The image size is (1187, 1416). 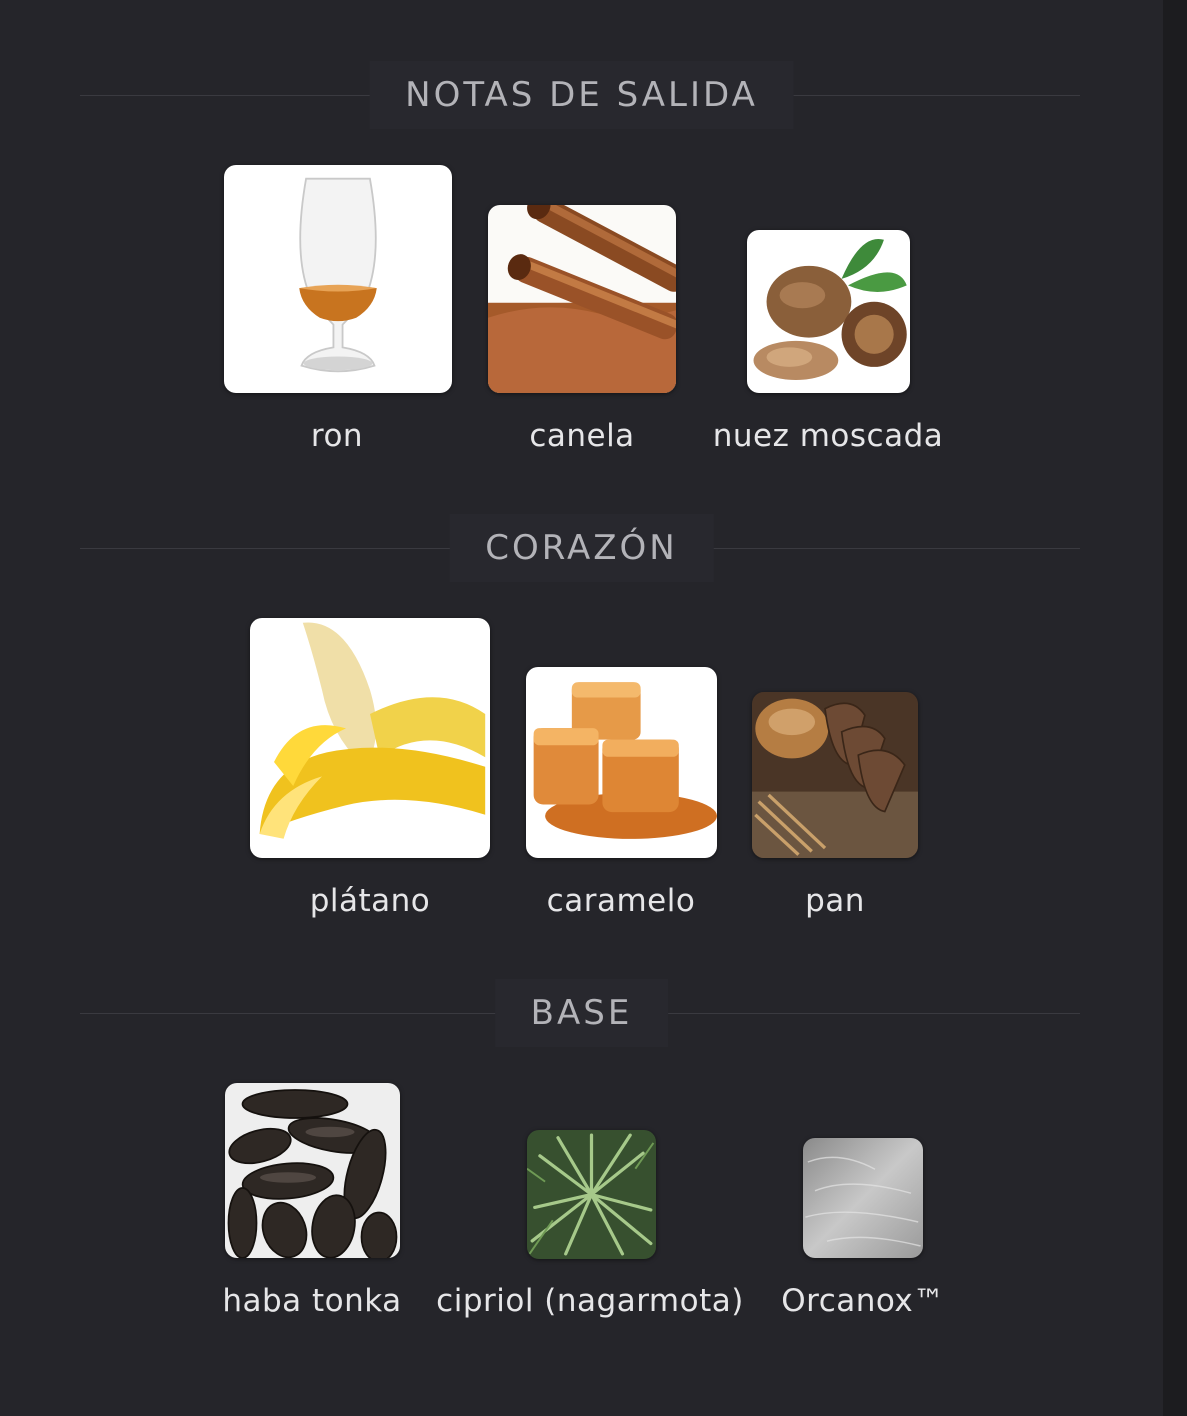 What do you see at coordinates (835, 775) in the screenshot?
I see `bread-image` at bounding box center [835, 775].